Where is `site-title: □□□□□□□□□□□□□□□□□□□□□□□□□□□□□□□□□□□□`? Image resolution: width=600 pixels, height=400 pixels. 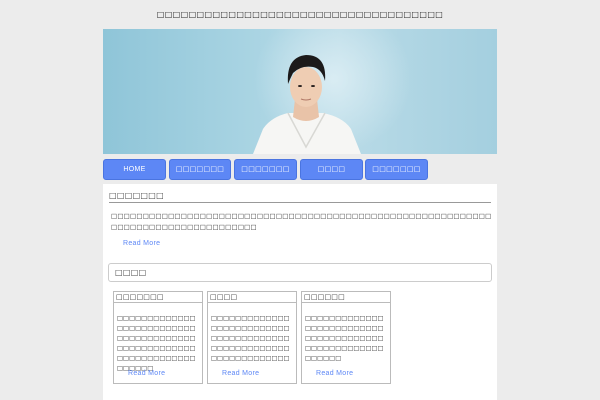
site-title: □□□□□□□□□□□□□□□□□□□□□□□□□□□□□□□□□□□□ is located at coordinates (300, 14).